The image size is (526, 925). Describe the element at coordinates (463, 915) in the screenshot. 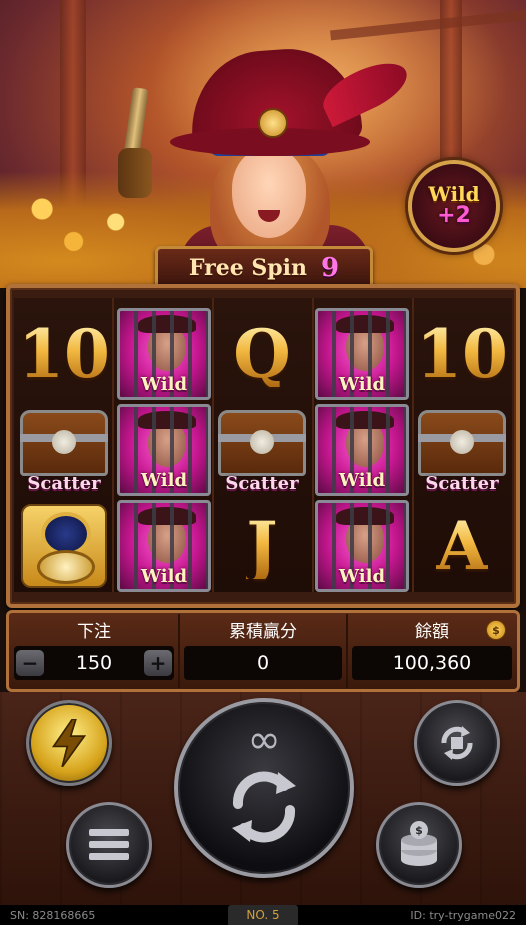

I see `player-id: ID: try-trygame022` at that location.